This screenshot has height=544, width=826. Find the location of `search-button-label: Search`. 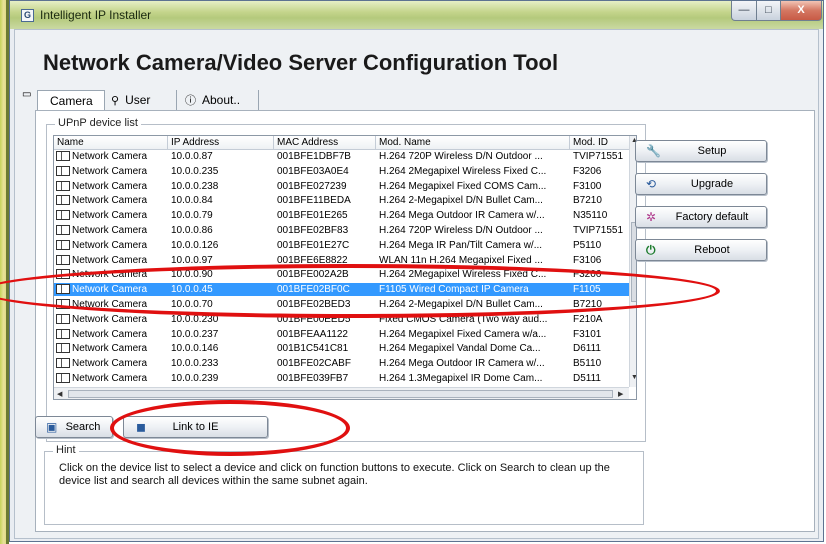

search-button-label: Search is located at coordinates (83, 427).